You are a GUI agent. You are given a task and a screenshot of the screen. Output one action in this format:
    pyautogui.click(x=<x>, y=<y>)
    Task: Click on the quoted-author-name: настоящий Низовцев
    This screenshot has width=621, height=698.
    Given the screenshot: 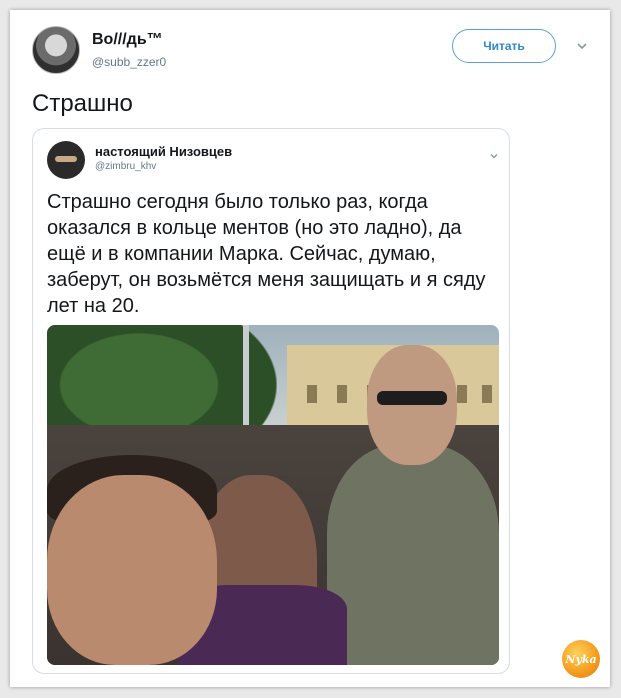 What is the action you would take?
    pyautogui.click(x=163, y=151)
    